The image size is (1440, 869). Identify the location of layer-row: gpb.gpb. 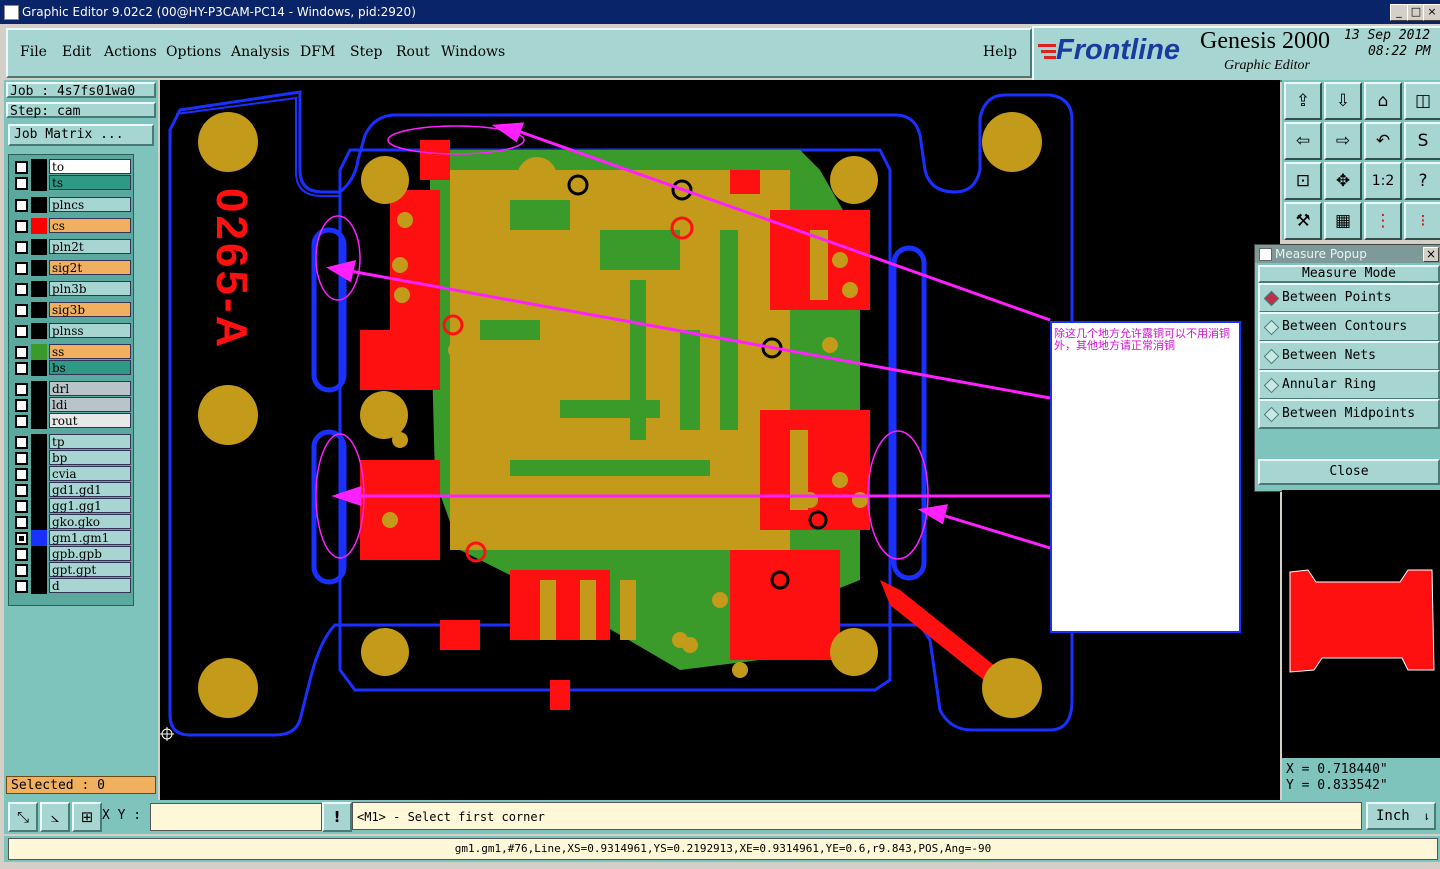
(73, 554).